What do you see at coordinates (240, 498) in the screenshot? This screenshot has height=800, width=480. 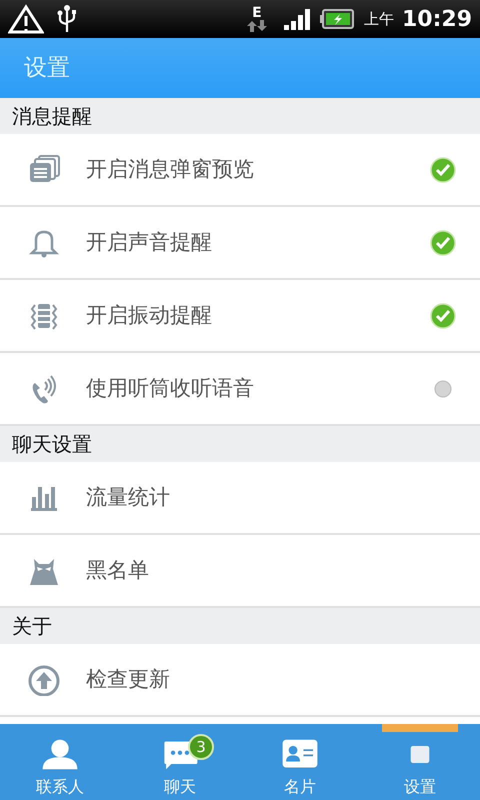 I see `settings-row: 流量统计` at bounding box center [240, 498].